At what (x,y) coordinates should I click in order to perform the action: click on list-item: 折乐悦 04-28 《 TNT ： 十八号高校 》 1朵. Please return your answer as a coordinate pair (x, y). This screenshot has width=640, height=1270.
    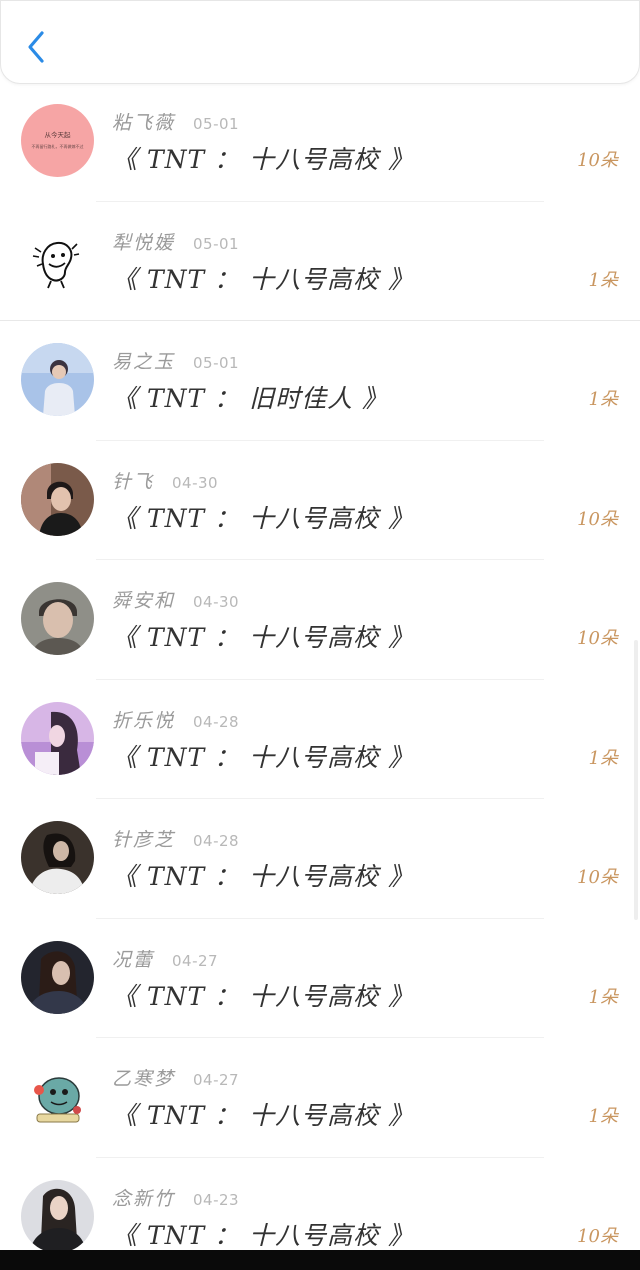
    Looking at the image, I should click on (320, 739).